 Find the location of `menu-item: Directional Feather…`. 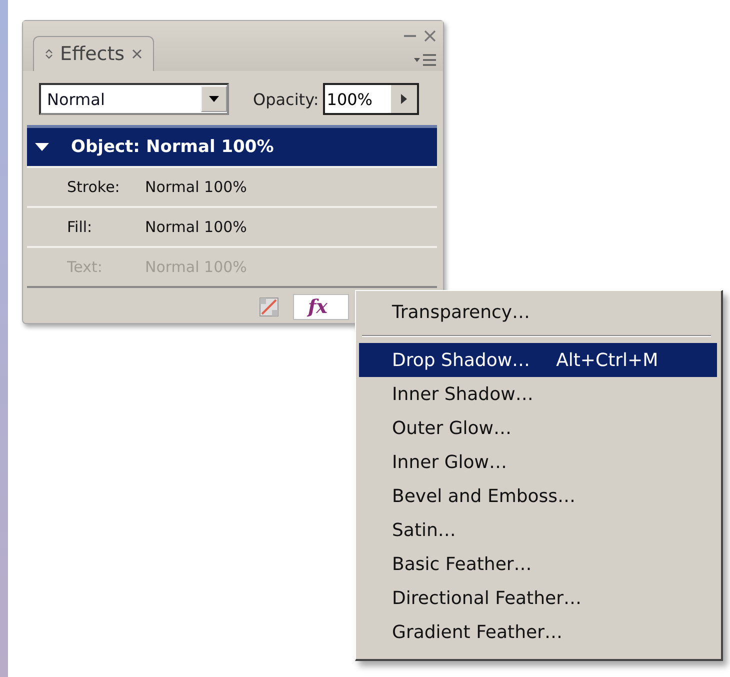

menu-item: Directional Feather… is located at coordinates (538, 598).